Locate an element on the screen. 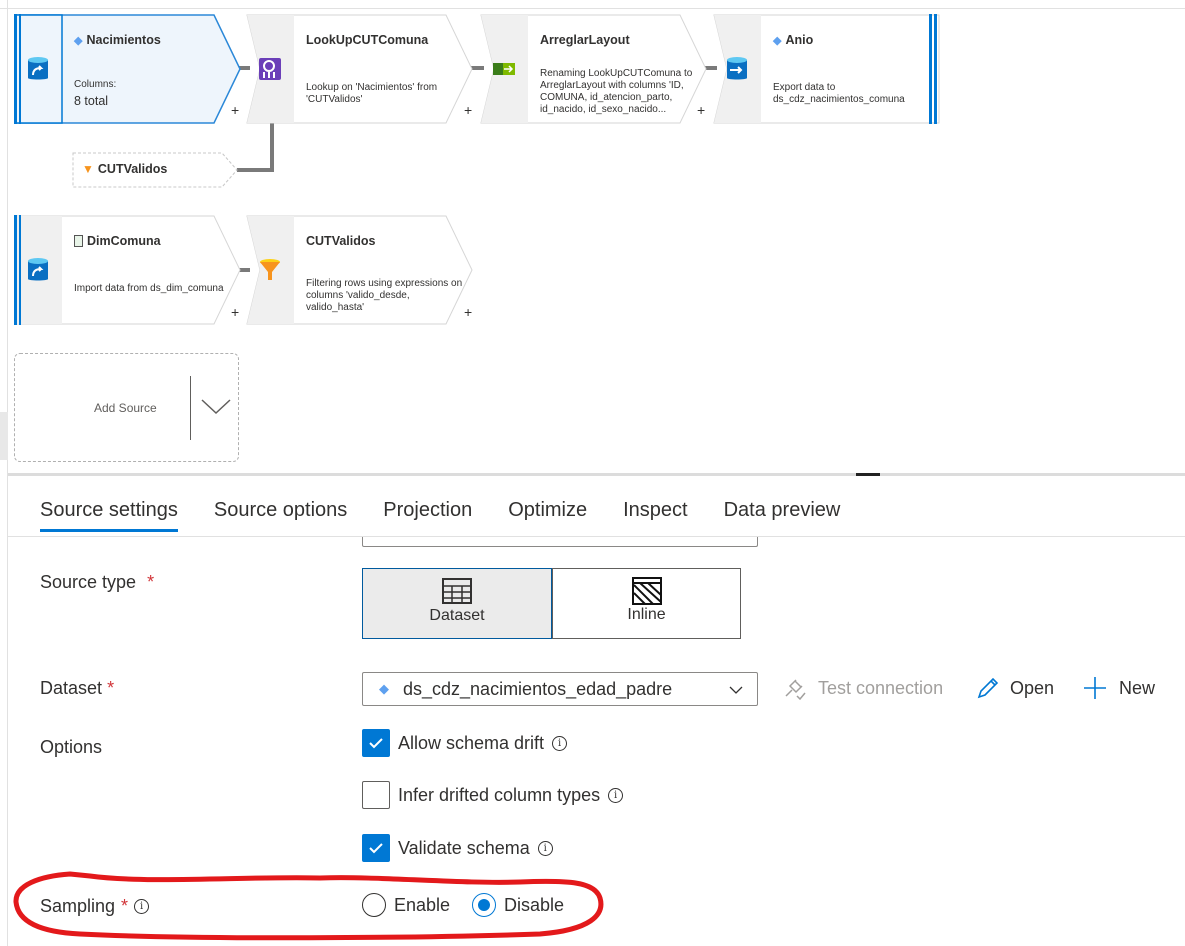 The image size is (1185, 946). filter-icon is located at coordinates (270, 269).